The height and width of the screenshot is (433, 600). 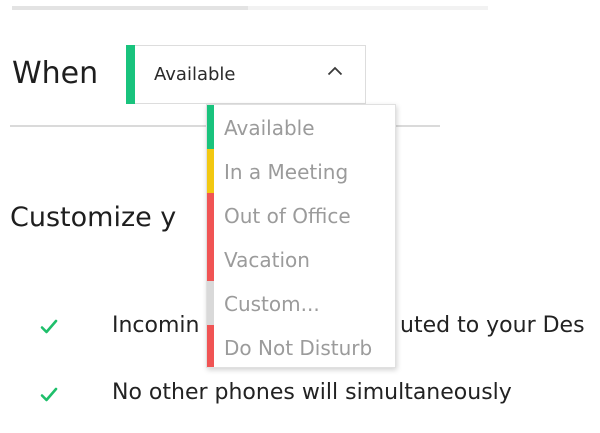 I want to click on status-option-label: Available, so click(x=269, y=128).